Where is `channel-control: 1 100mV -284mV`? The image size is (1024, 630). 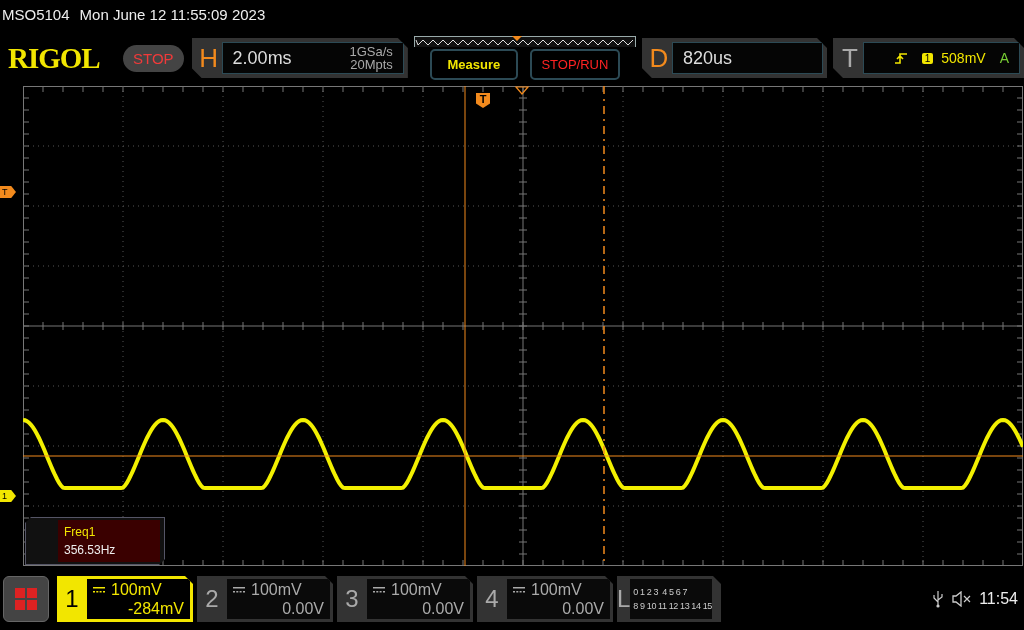
channel-control: 1 100mV -284mV is located at coordinates (125, 599).